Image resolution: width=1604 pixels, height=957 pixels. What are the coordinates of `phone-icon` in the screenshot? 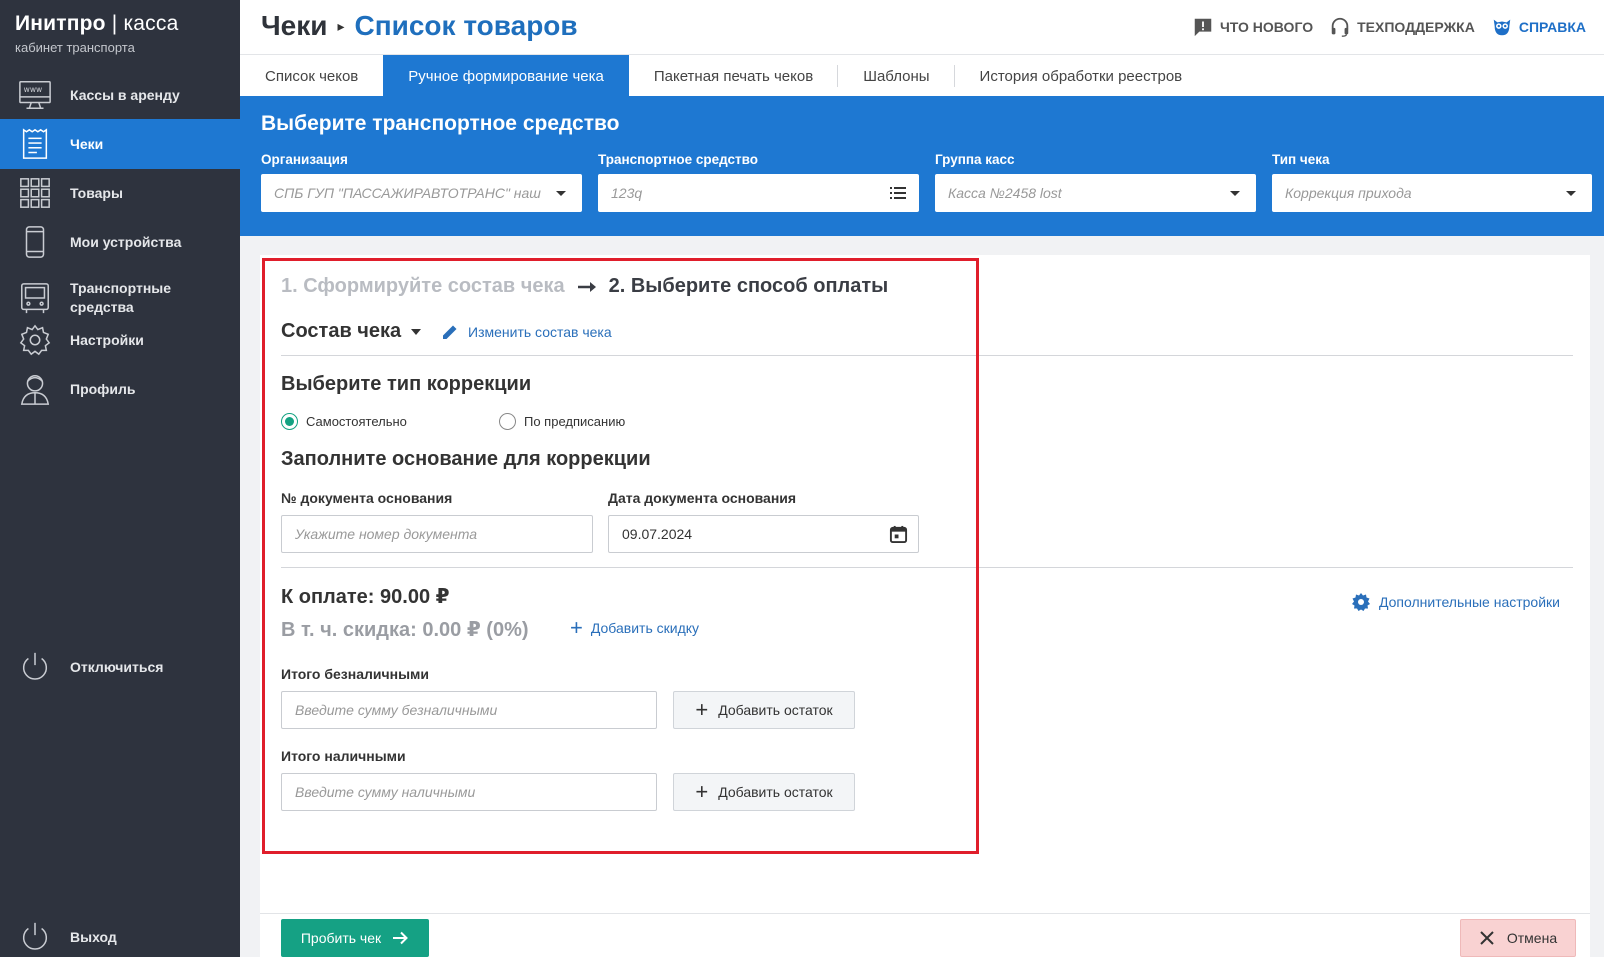 It's located at (35, 242).